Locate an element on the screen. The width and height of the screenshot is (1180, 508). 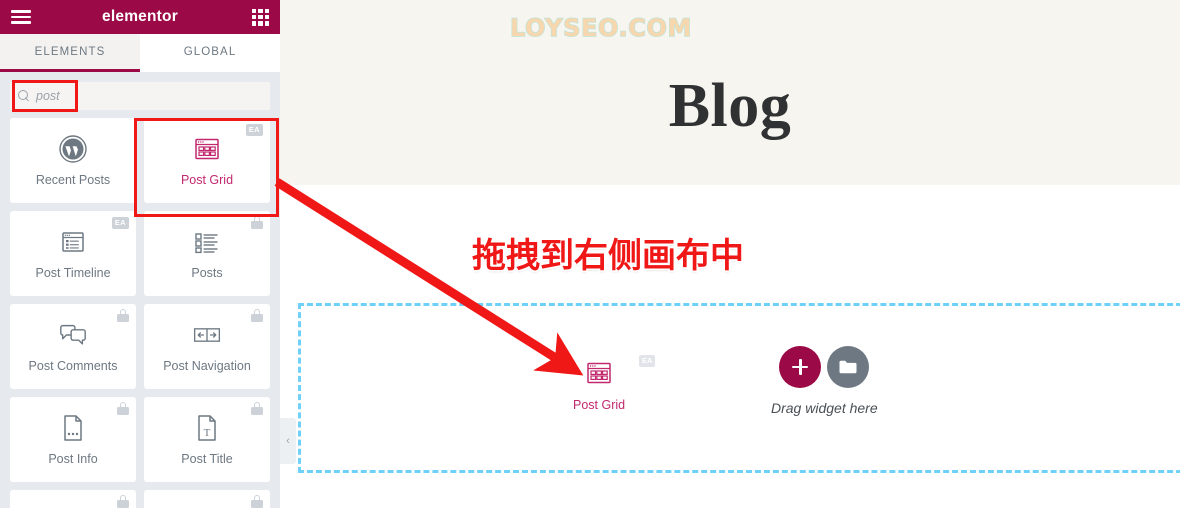
widget-card-posts: Posts is located at coordinates (207, 253).